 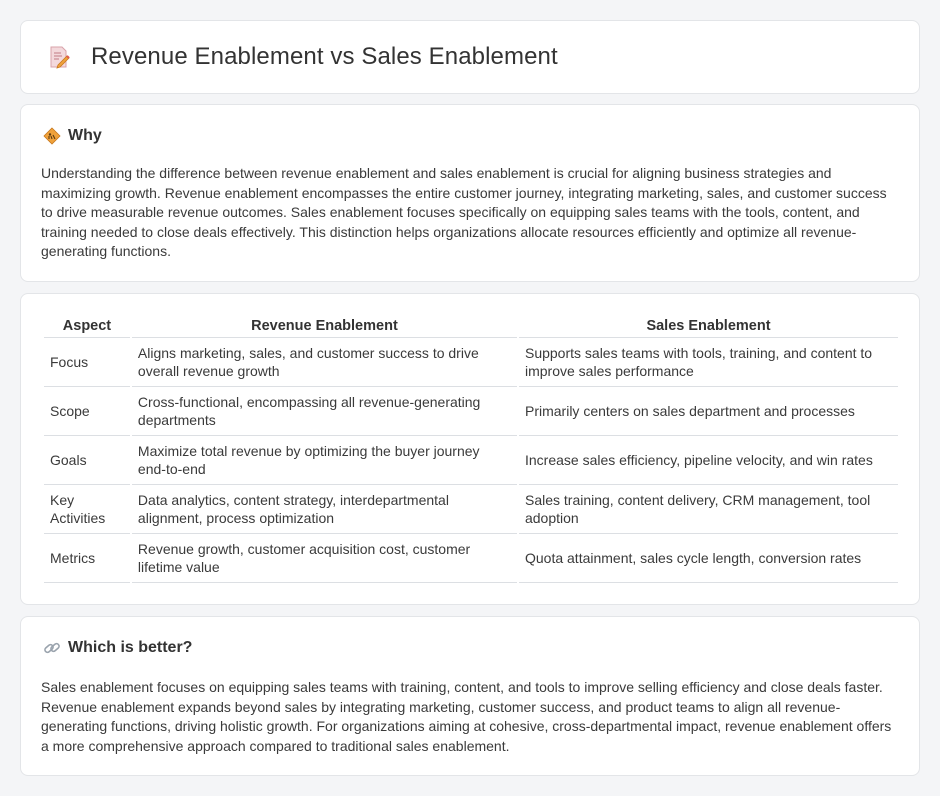 I want to click on diamond-sign-icon, so click(x=52, y=136).